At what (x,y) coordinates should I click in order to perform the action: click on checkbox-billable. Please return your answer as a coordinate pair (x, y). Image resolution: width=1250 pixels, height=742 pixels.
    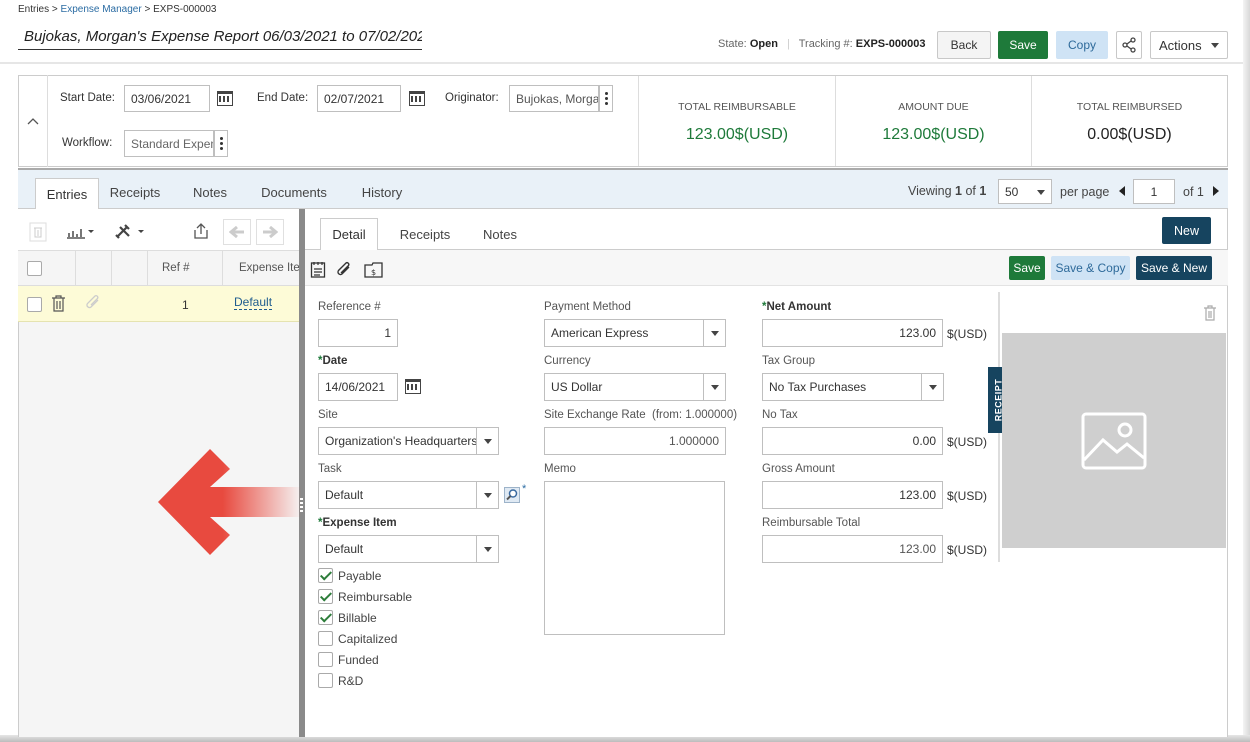
    Looking at the image, I should click on (325, 617).